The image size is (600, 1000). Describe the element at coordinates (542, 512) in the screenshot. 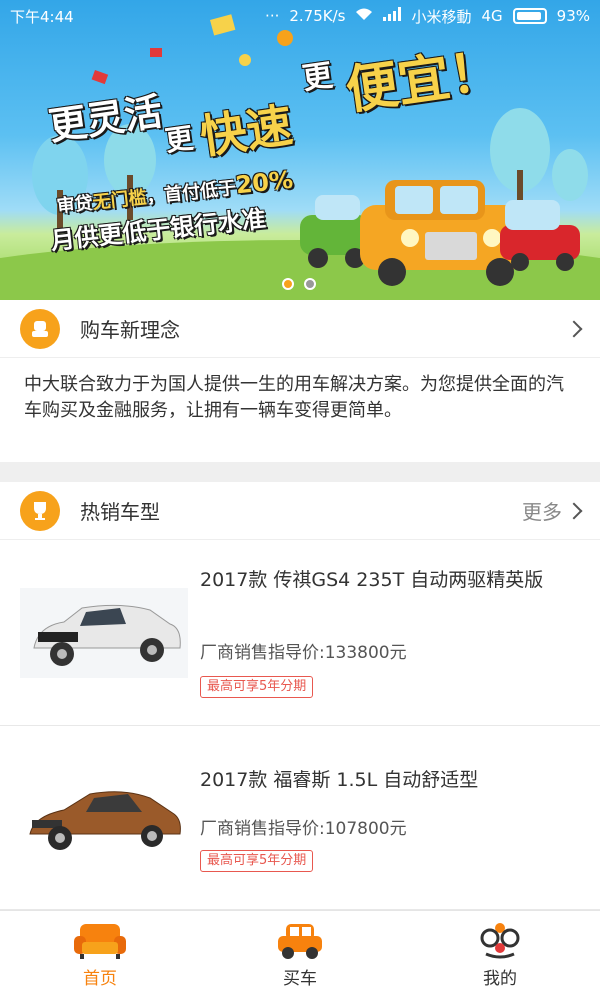

I see `more-label: 更多` at that location.